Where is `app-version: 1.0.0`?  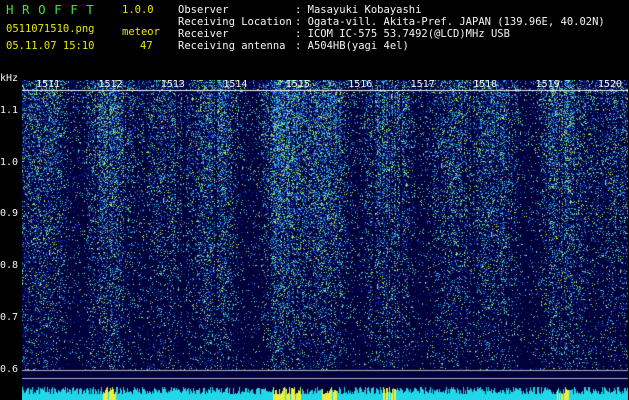 app-version: 1.0.0 is located at coordinates (138, 10).